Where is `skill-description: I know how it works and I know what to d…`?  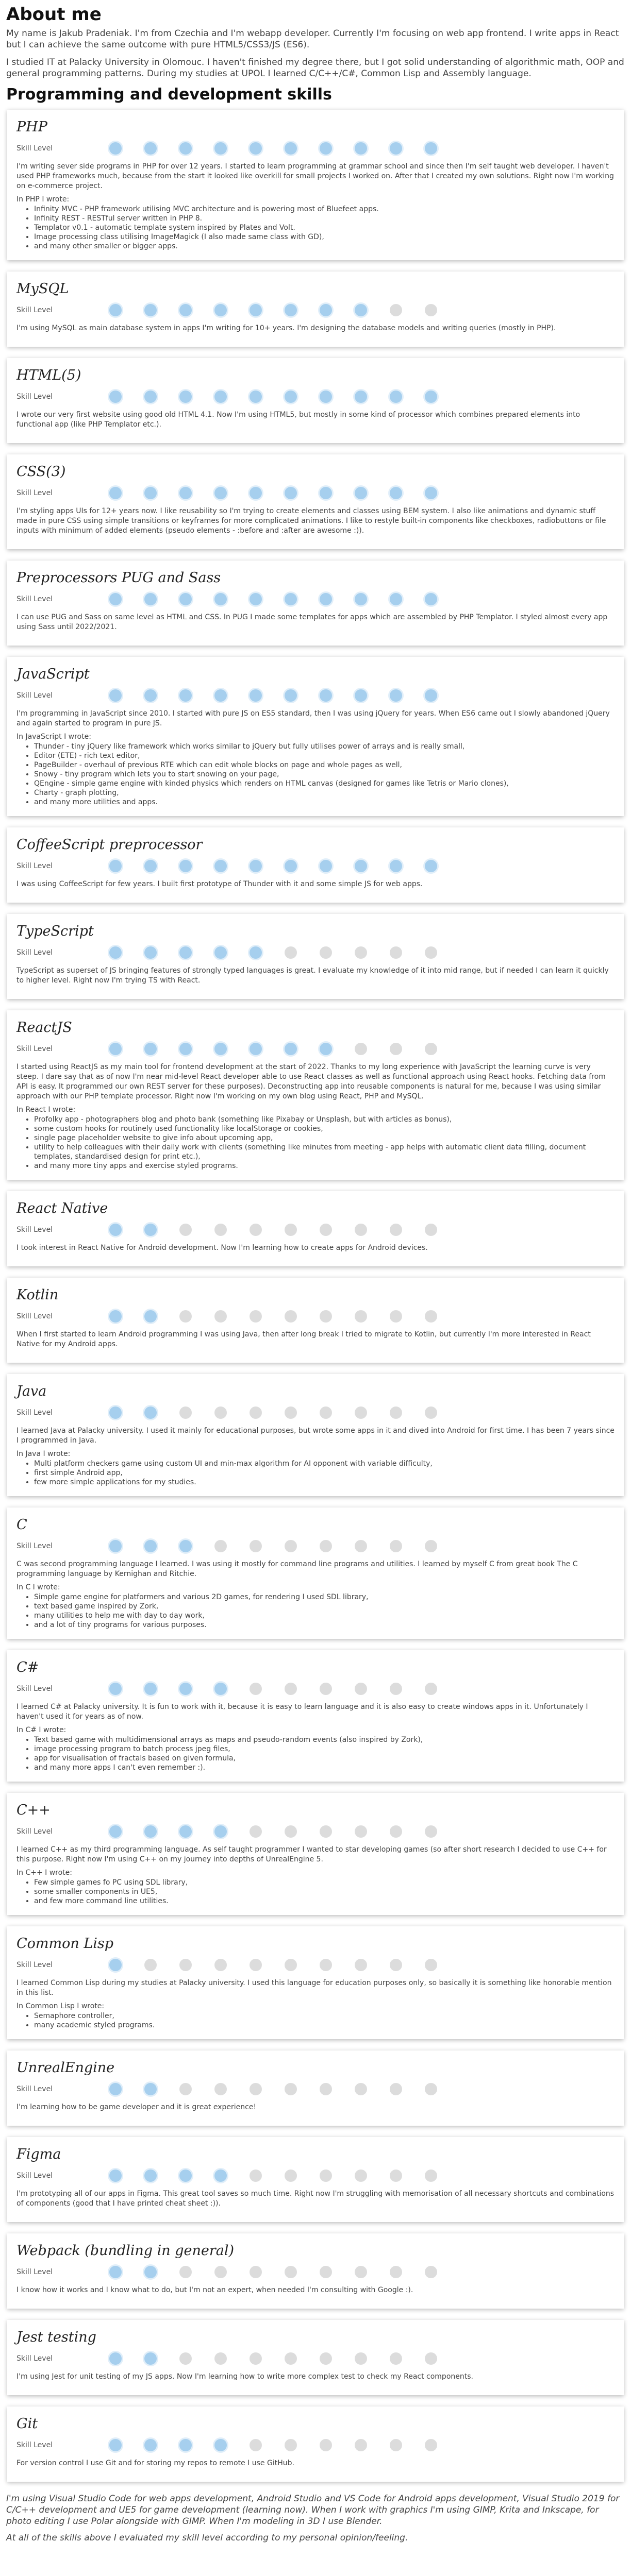
skill-description: I know how it works and I know what to d… is located at coordinates (214, 2290).